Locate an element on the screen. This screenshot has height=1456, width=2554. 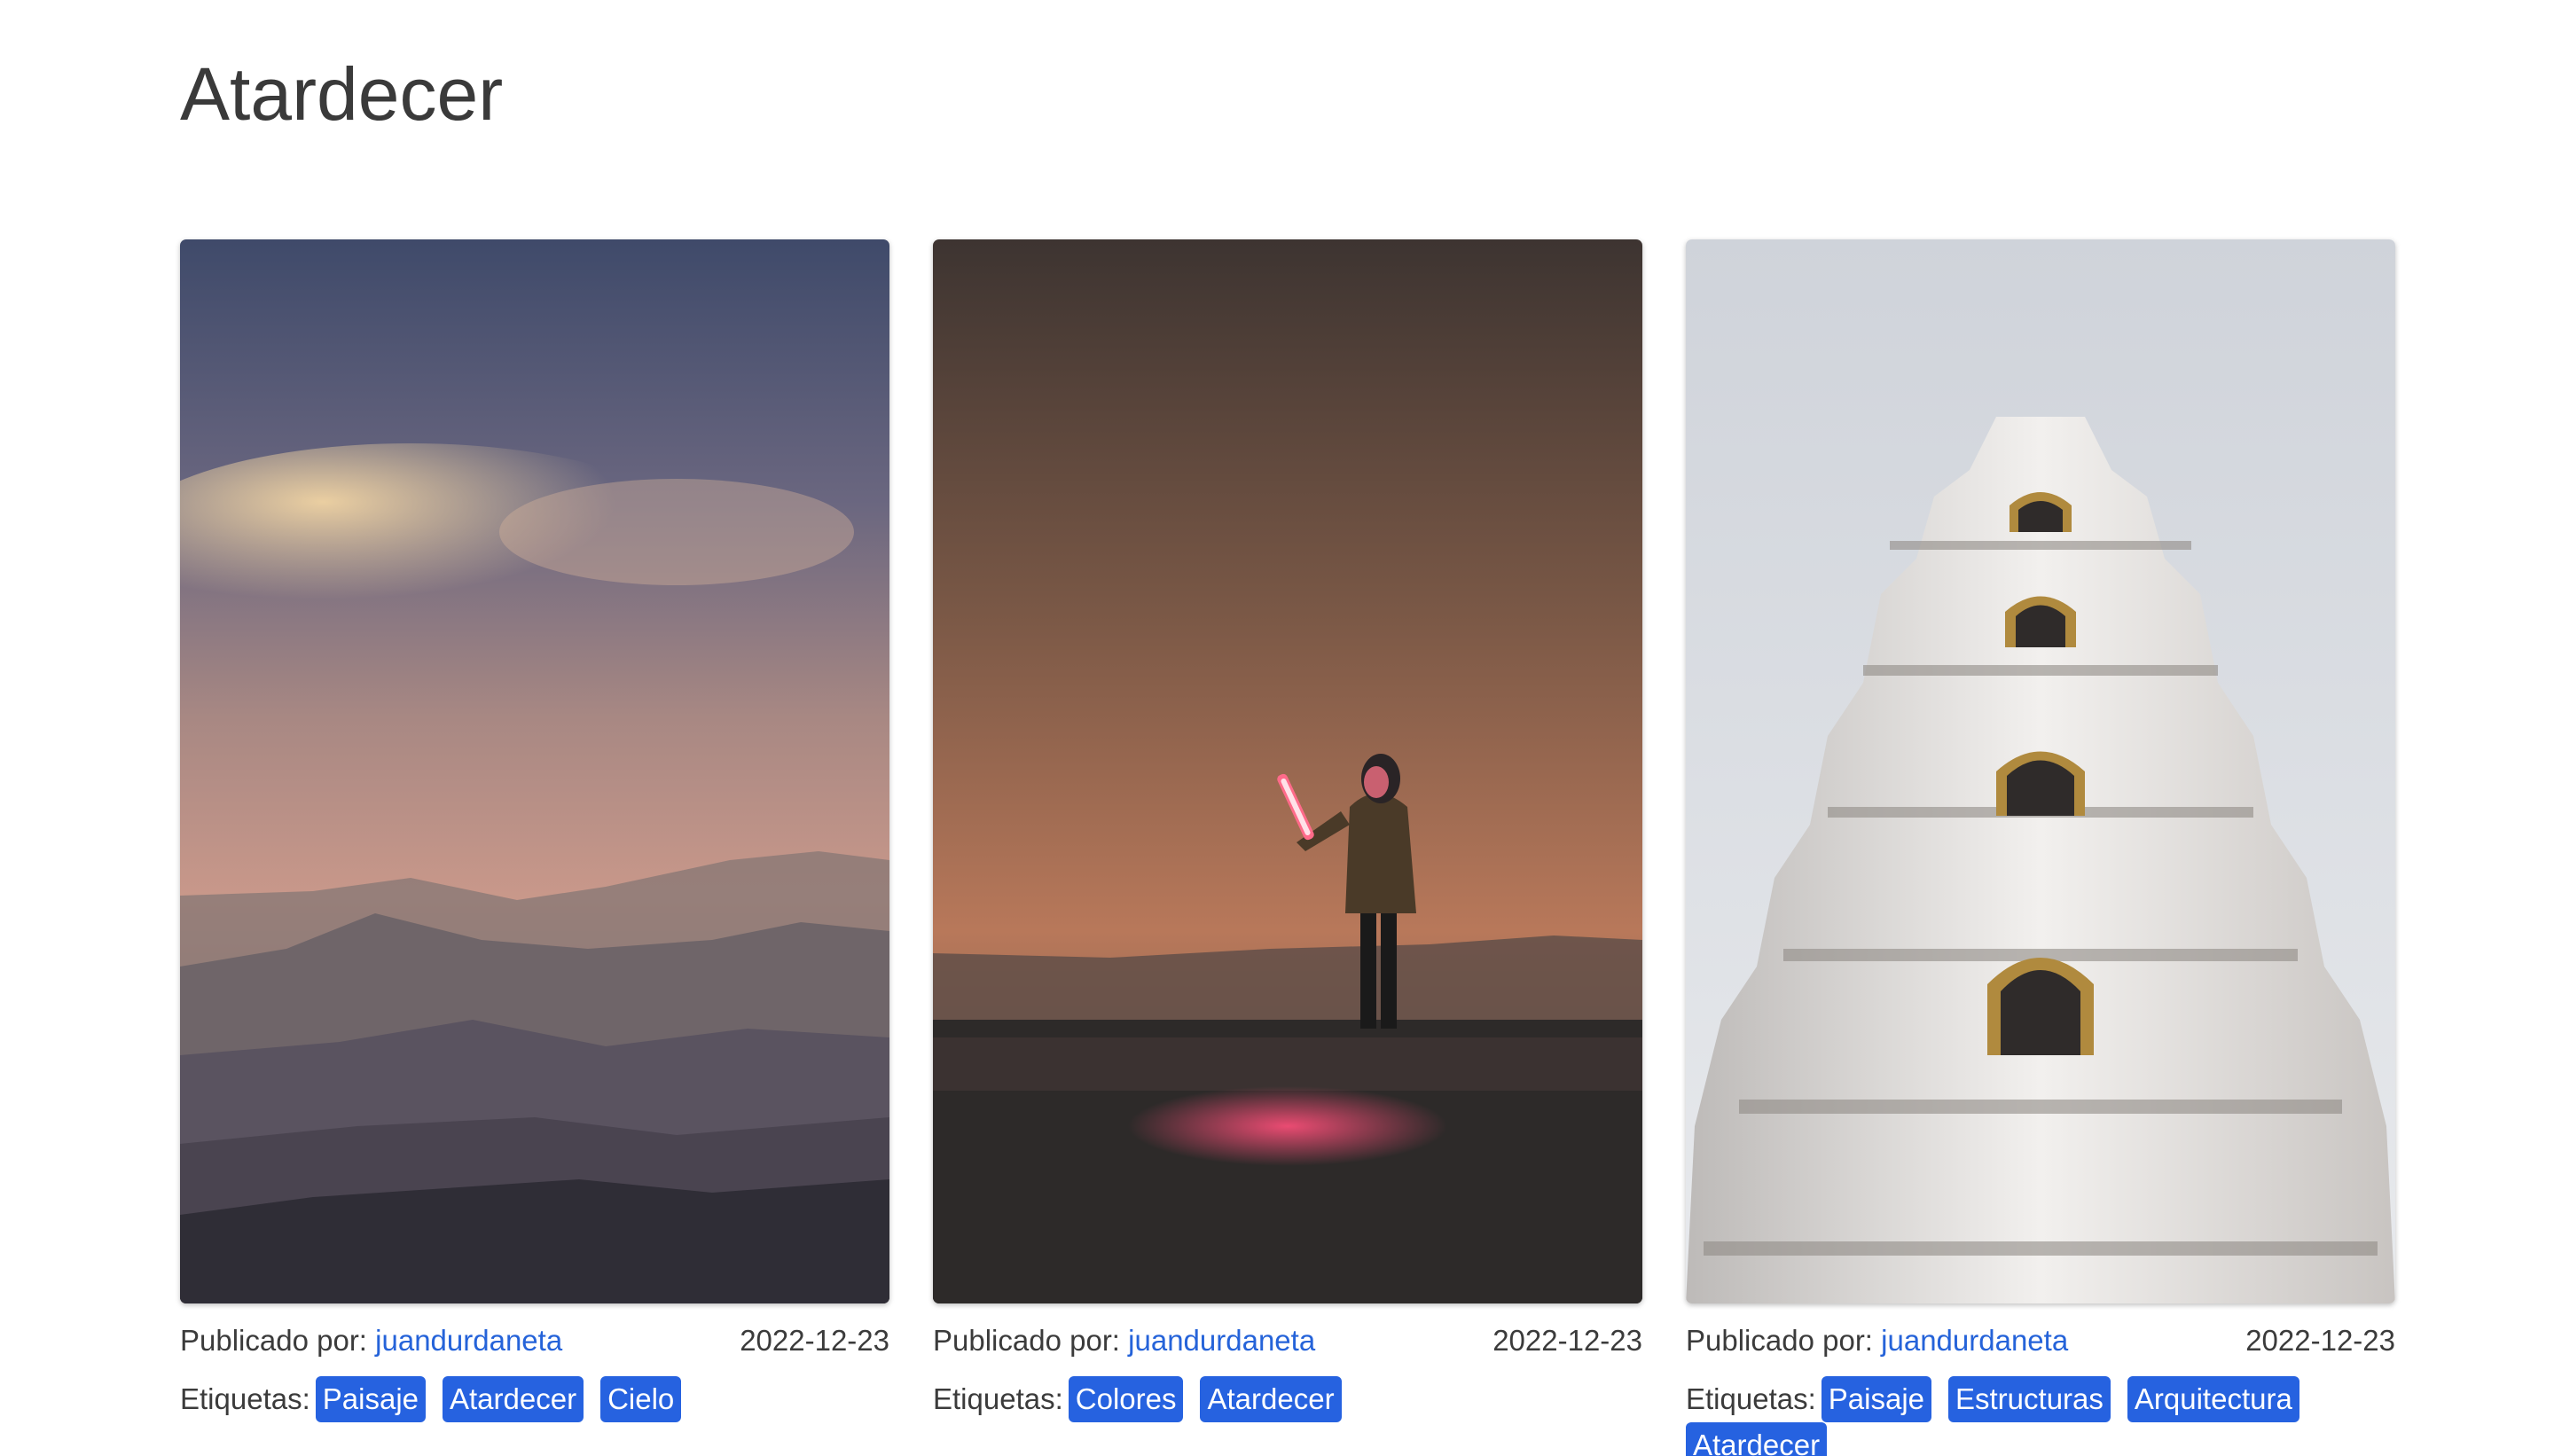
tags-row: Etiquetas: Paisaje Atardecer Cielo is located at coordinates (534, 1398).